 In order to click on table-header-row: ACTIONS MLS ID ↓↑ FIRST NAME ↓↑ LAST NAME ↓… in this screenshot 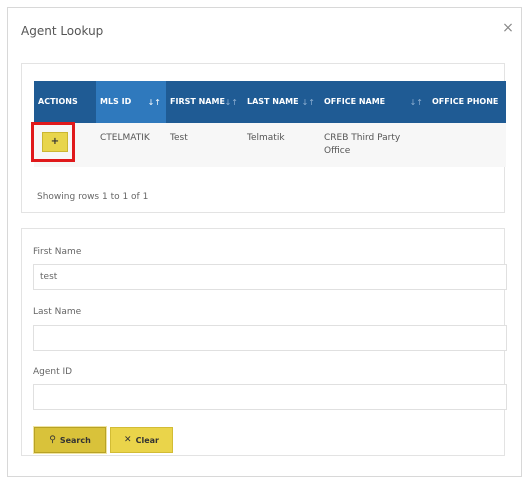, I will do `click(270, 102)`.